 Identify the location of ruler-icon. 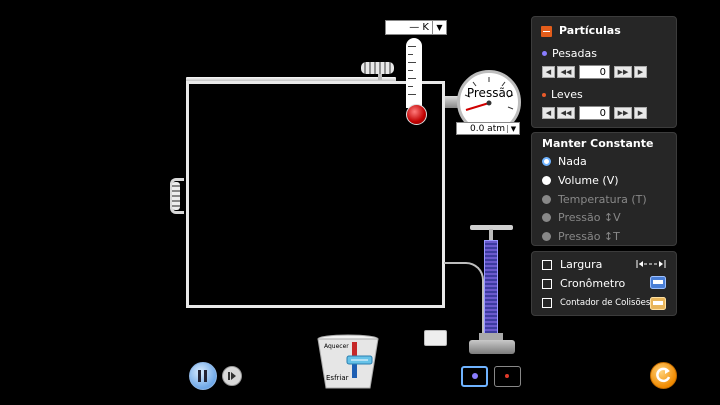
(435, 338).